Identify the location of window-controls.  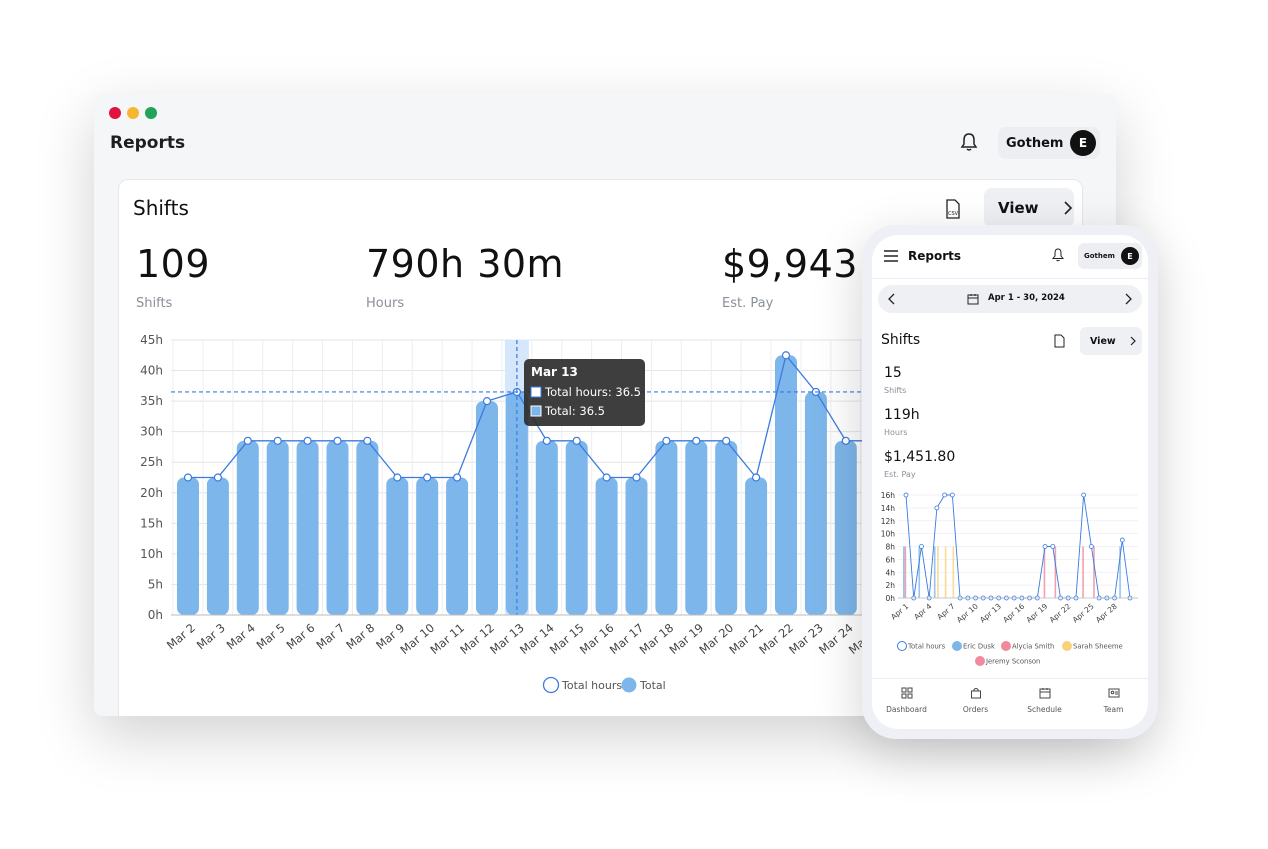
(133, 113).